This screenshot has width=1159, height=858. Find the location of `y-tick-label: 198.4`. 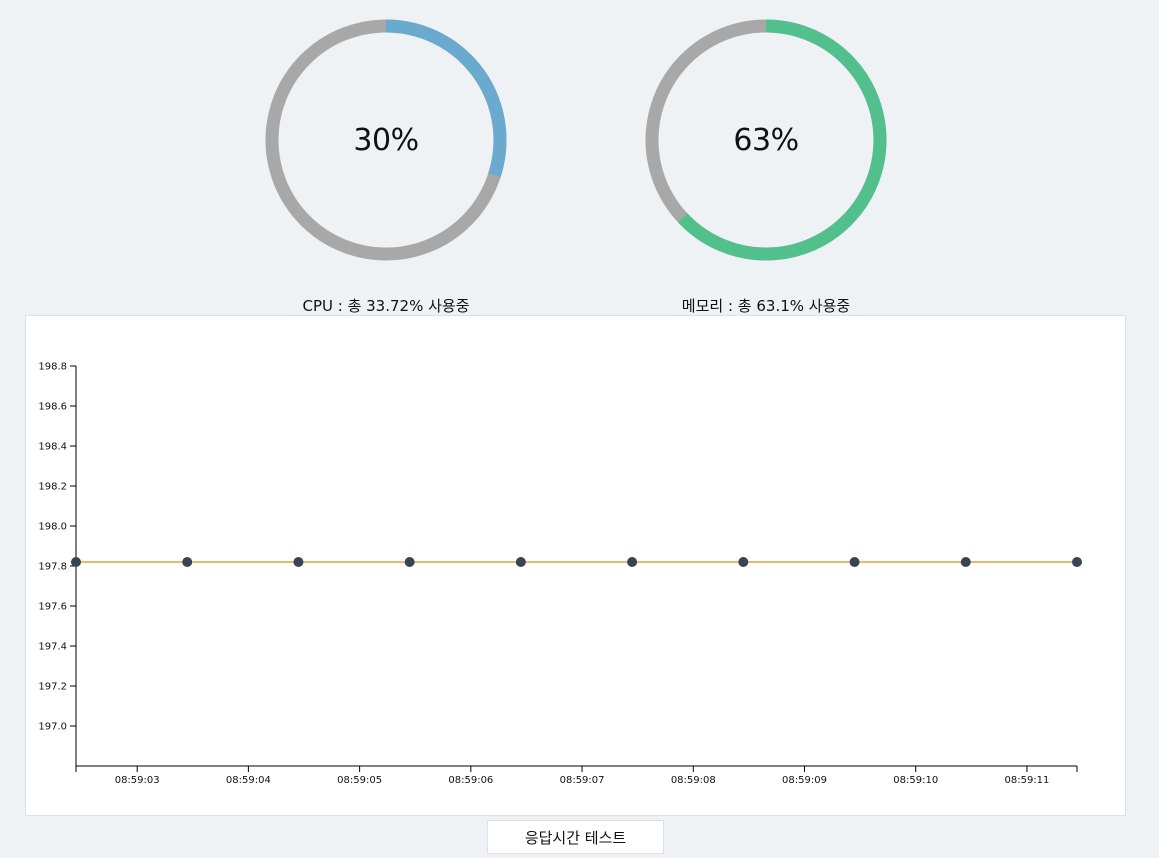

y-tick-label: 198.4 is located at coordinates (52, 447).